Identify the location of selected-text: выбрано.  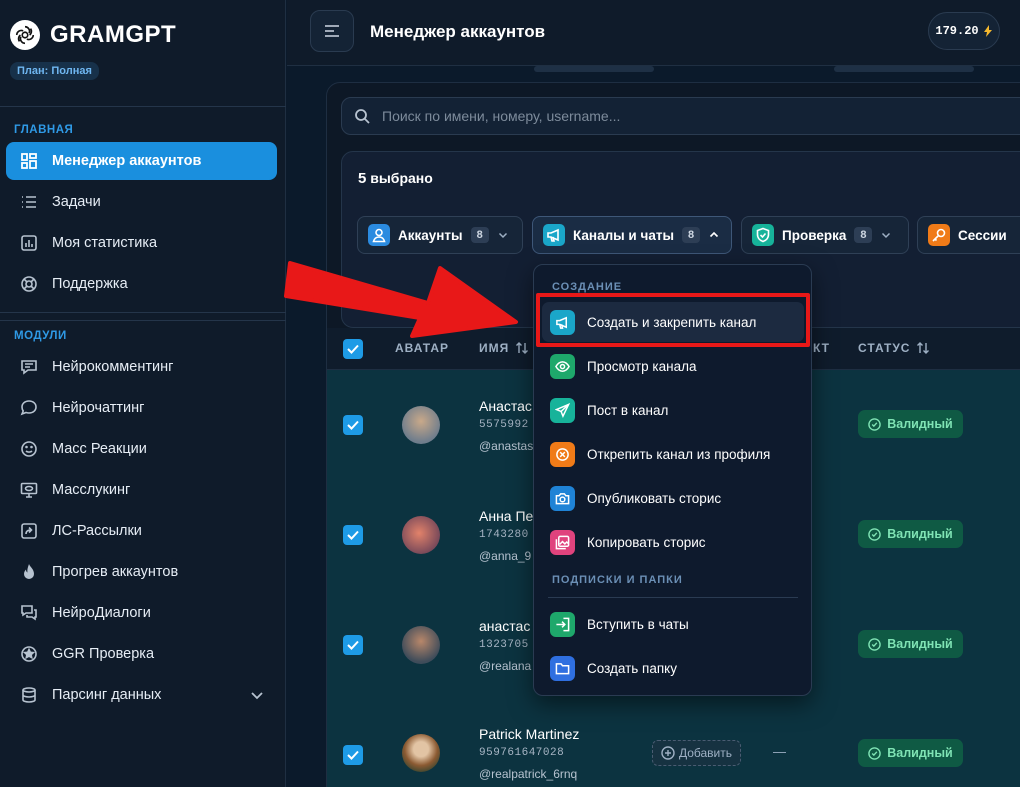
(401, 178).